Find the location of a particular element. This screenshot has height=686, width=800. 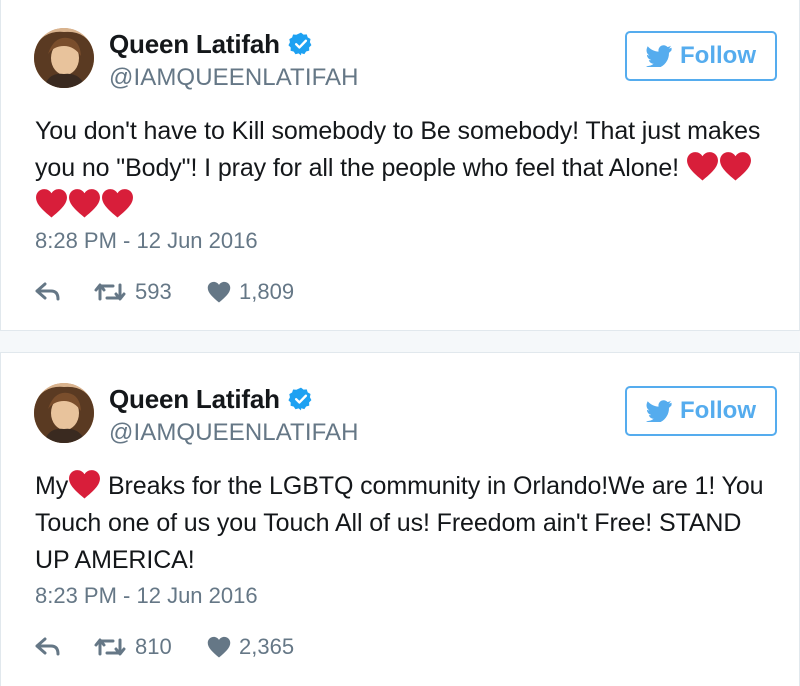

like-count: 1,809 is located at coordinates (267, 291).